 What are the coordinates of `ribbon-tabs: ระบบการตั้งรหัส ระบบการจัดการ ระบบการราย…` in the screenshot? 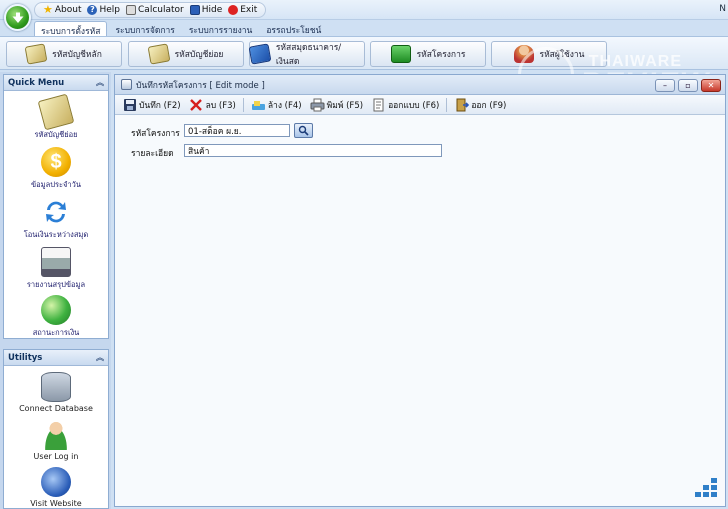 It's located at (180, 29).